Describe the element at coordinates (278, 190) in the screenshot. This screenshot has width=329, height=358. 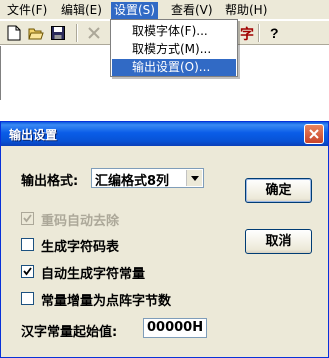
I see `ok-button: 确定` at that location.